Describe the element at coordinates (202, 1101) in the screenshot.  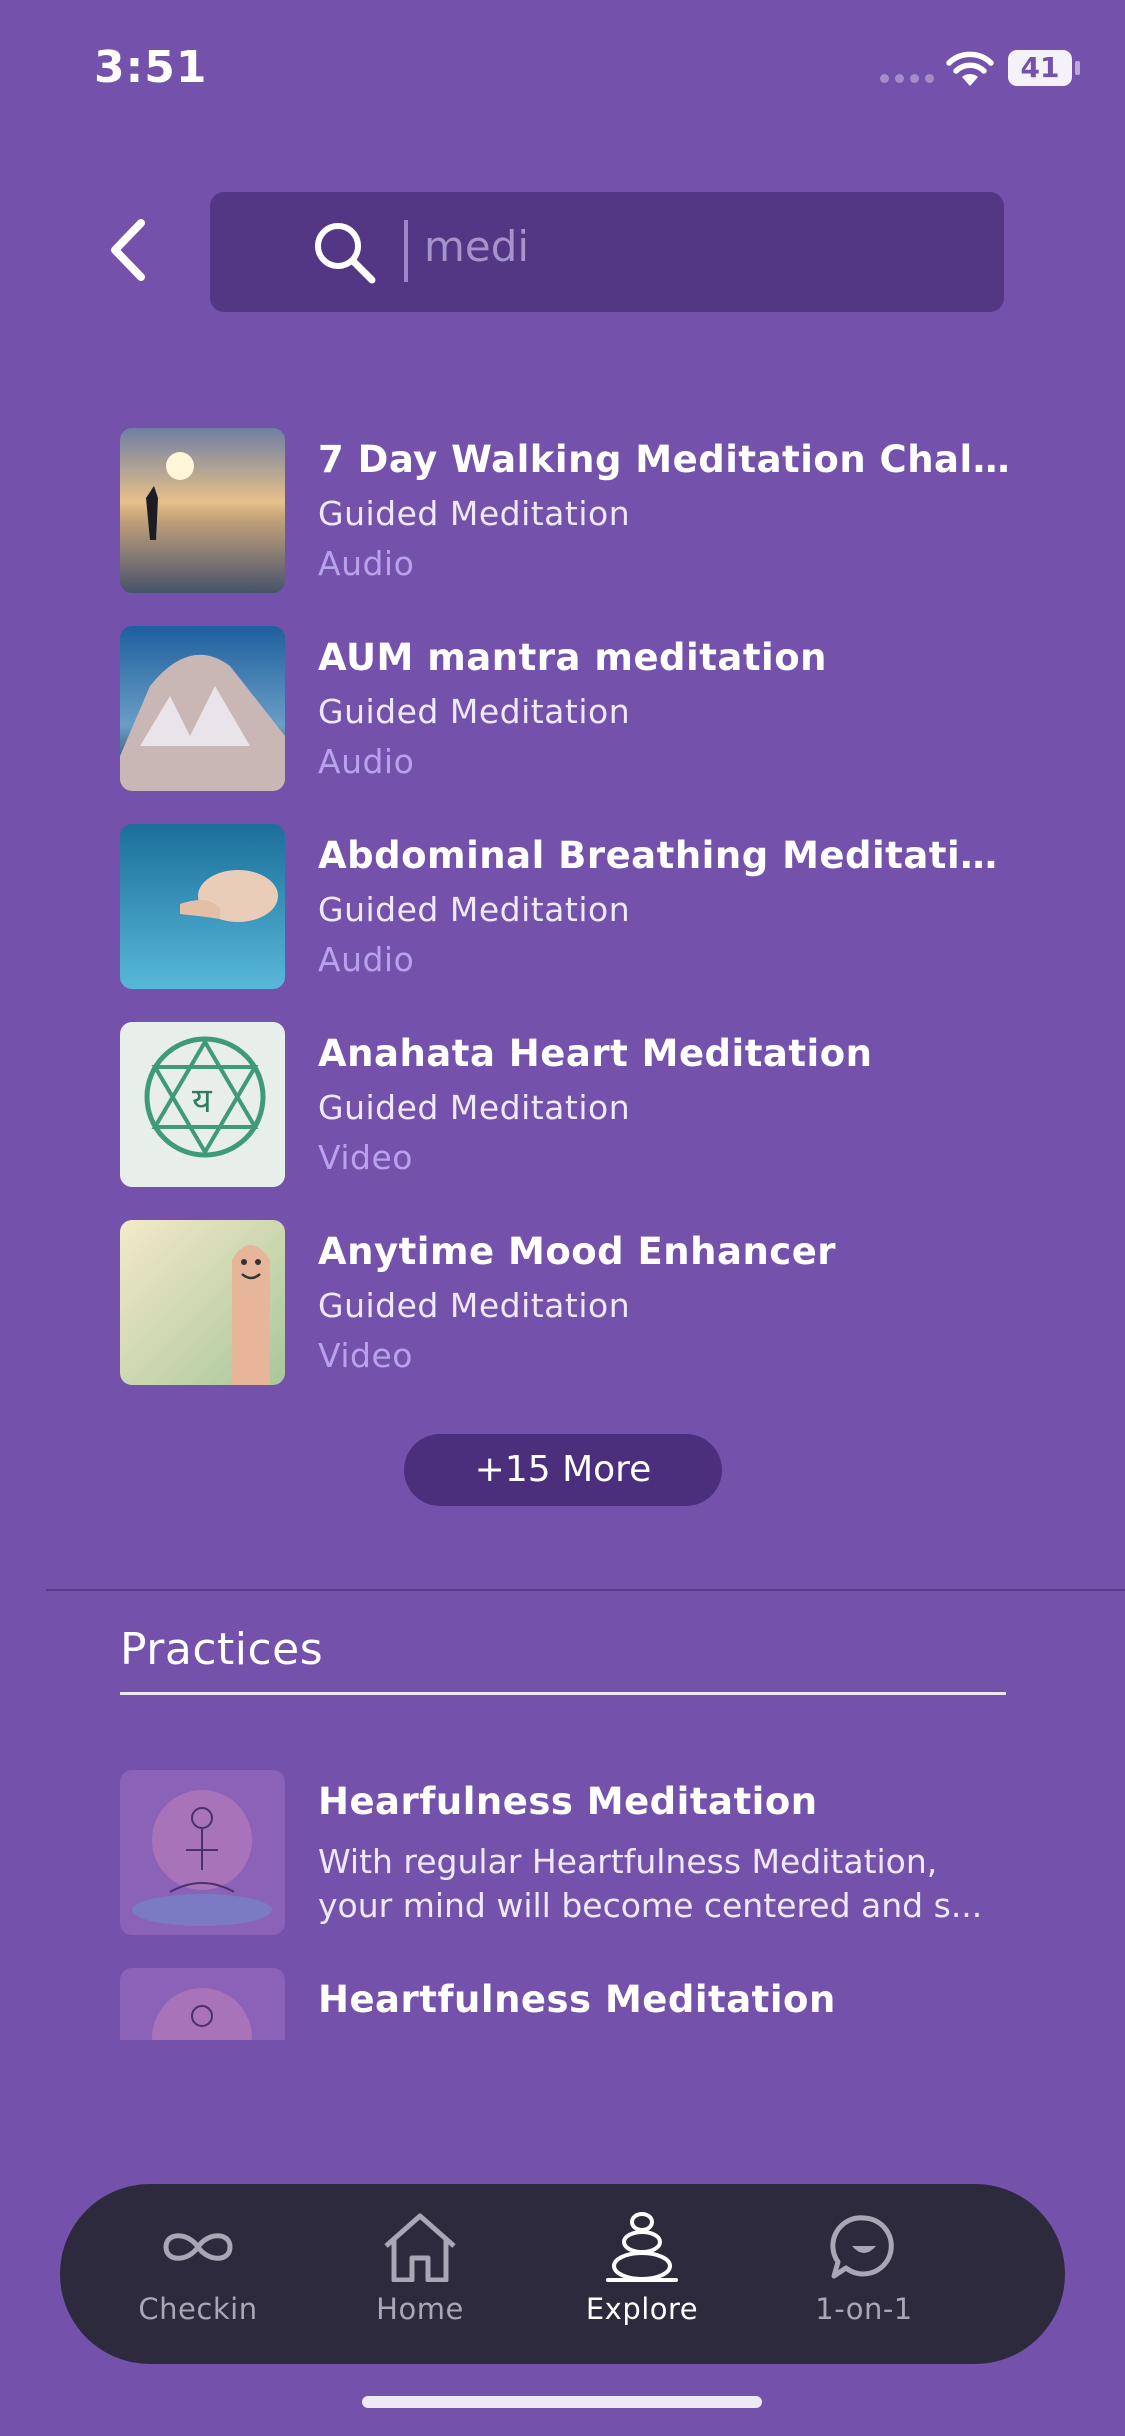
I see `svg-text: य` at that location.